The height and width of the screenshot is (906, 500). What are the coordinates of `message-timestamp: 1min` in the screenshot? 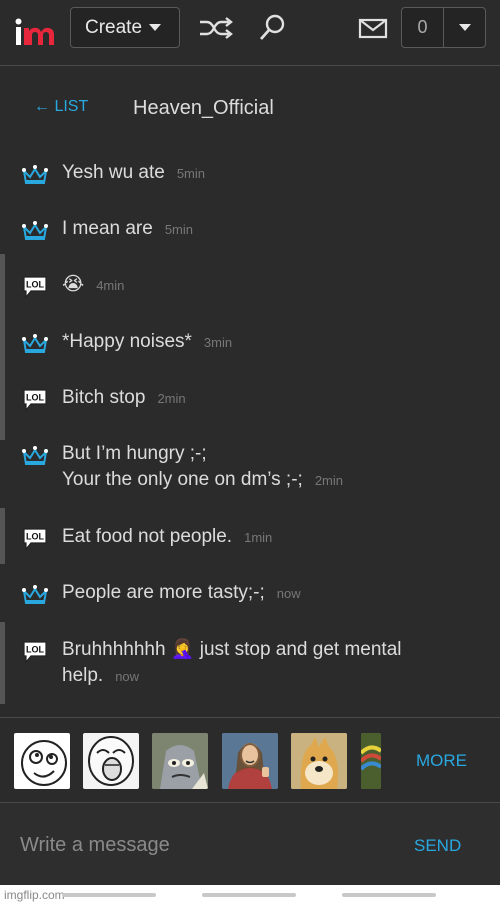 It's located at (258, 537).